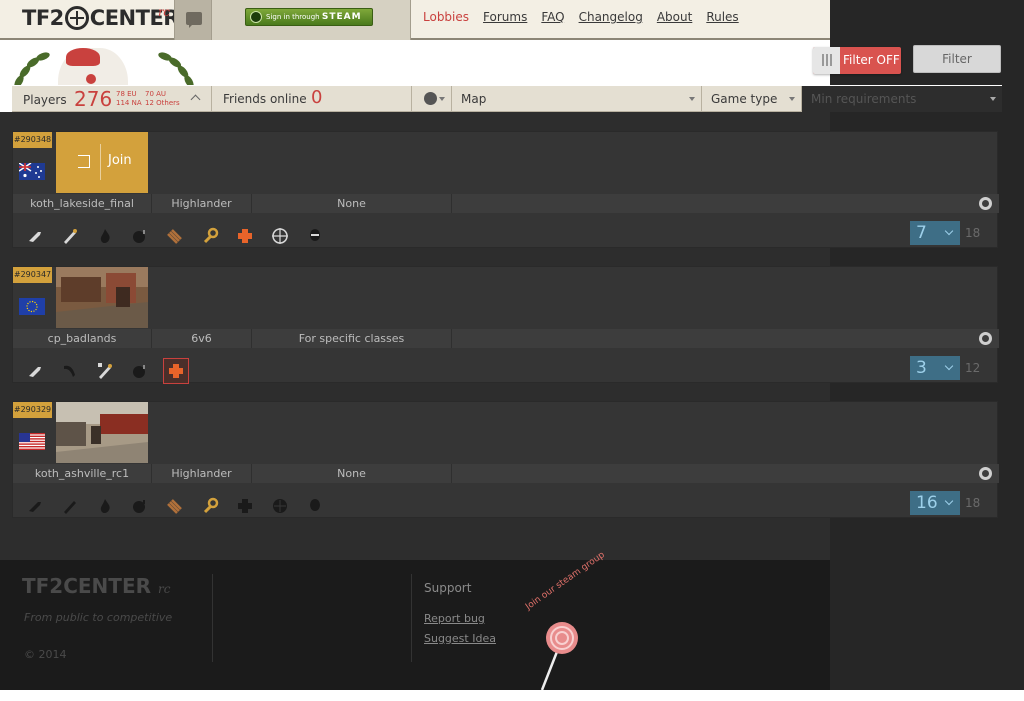 The width and height of the screenshot is (1024, 701). What do you see at coordinates (565, 644) in the screenshot?
I see `steam-group-lollipop-icon` at bounding box center [565, 644].